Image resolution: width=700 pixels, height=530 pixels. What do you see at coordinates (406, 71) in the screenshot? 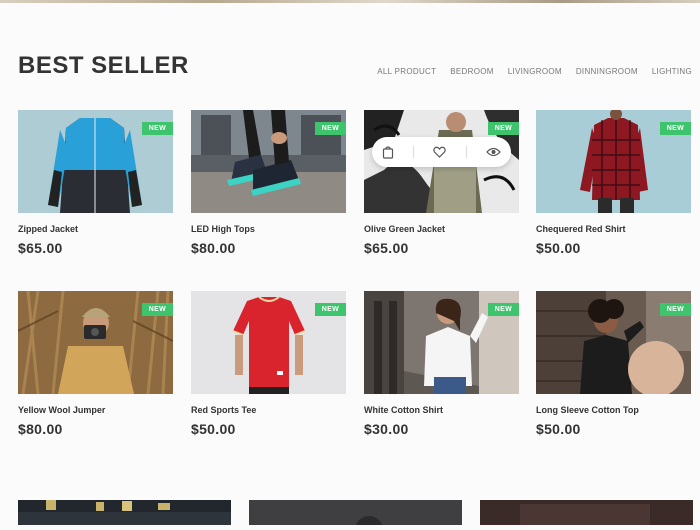
I see `filter-all-product: ALL PRODUCT` at bounding box center [406, 71].